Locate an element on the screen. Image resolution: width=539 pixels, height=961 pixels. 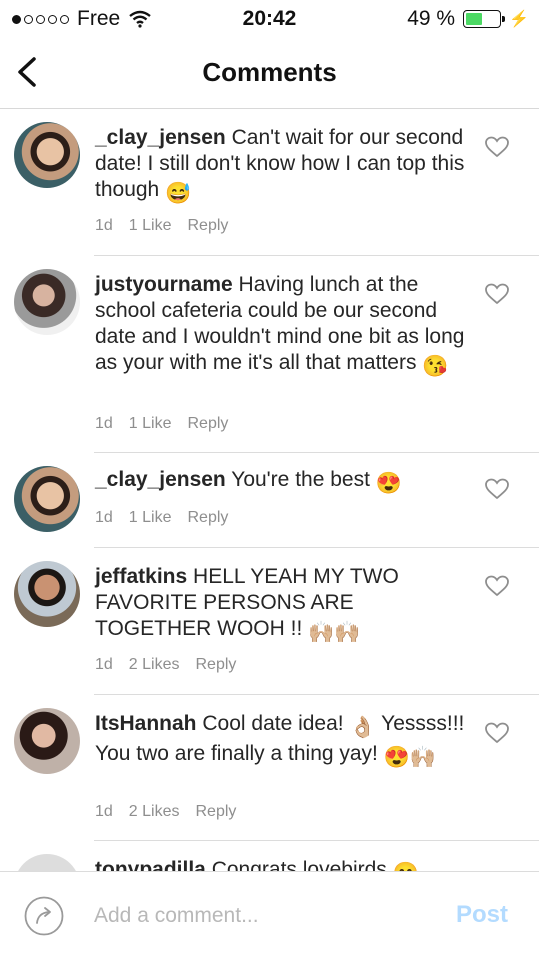
add-comment-input is located at coordinates (254, 916).